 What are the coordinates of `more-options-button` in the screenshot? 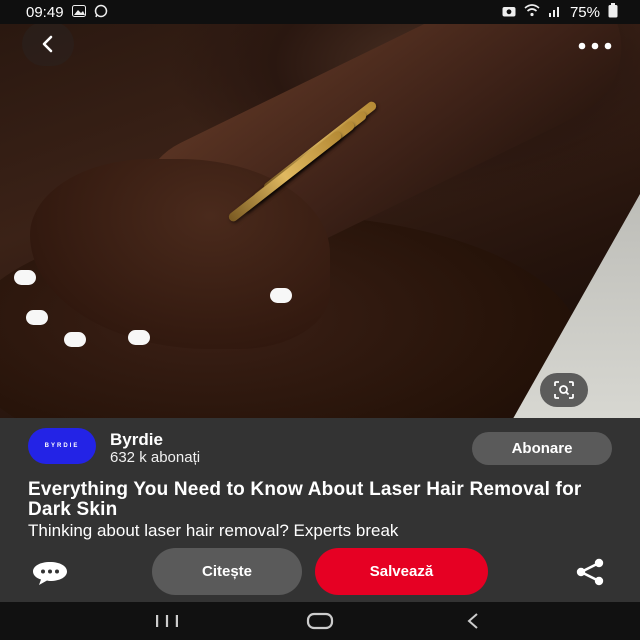 It's located at (595, 43).